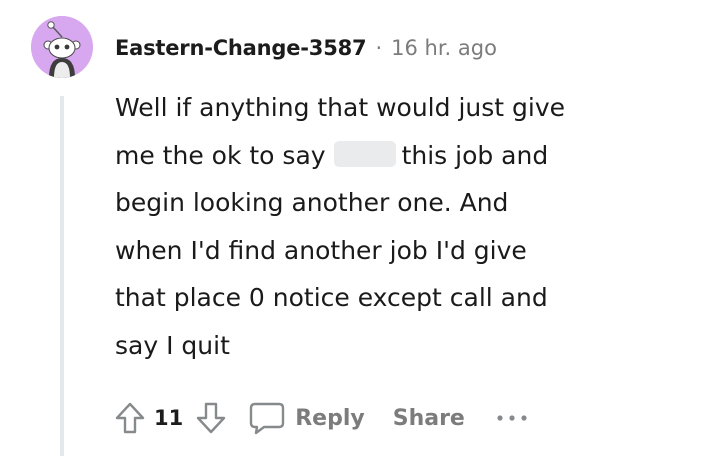 The height and width of the screenshot is (456, 708). What do you see at coordinates (312, 202) in the screenshot?
I see `comment-line: begin looking another one. And` at bounding box center [312, 202].